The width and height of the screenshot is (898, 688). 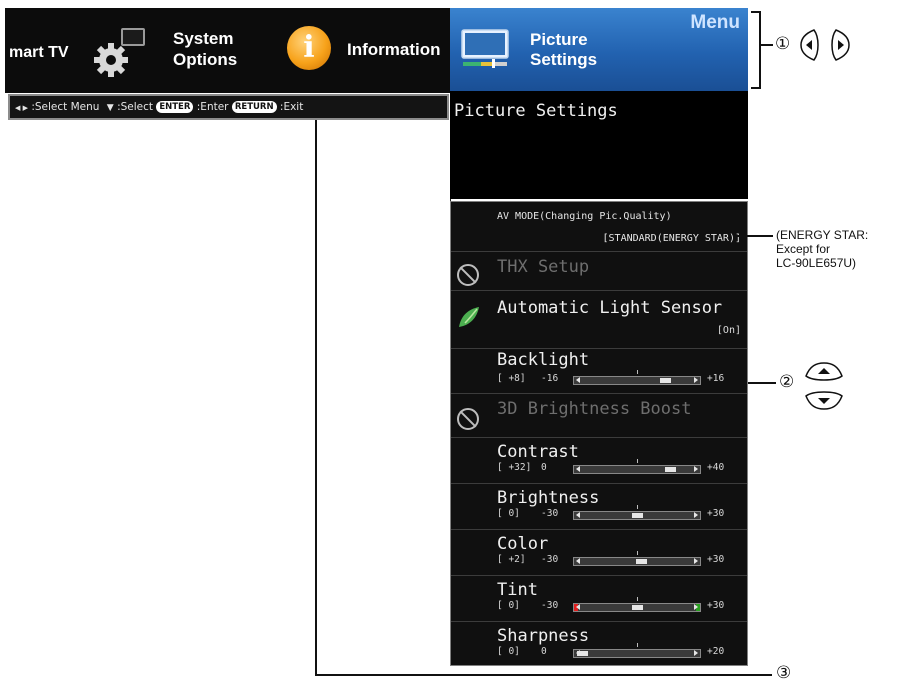 What do you see at coordinates (599, 49) in the screenshot?
I see `picture-settings-menu-header: Menu Picture Settings` at bounding box center [599, 49].